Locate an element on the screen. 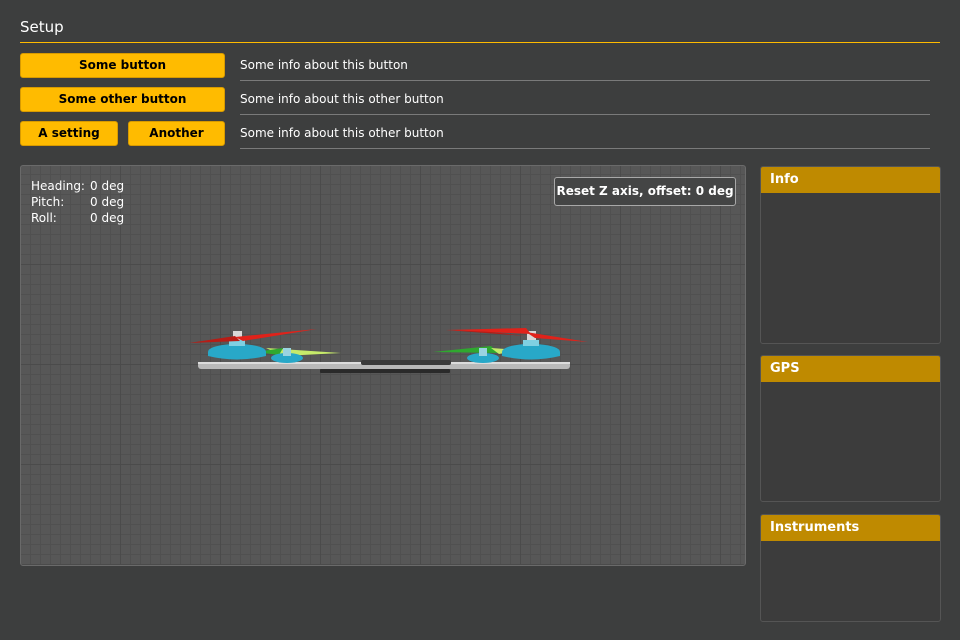 The width and height of the screenshot is (960, 640). propeller-front-left-blade-b is located at coordinates (276, 335).